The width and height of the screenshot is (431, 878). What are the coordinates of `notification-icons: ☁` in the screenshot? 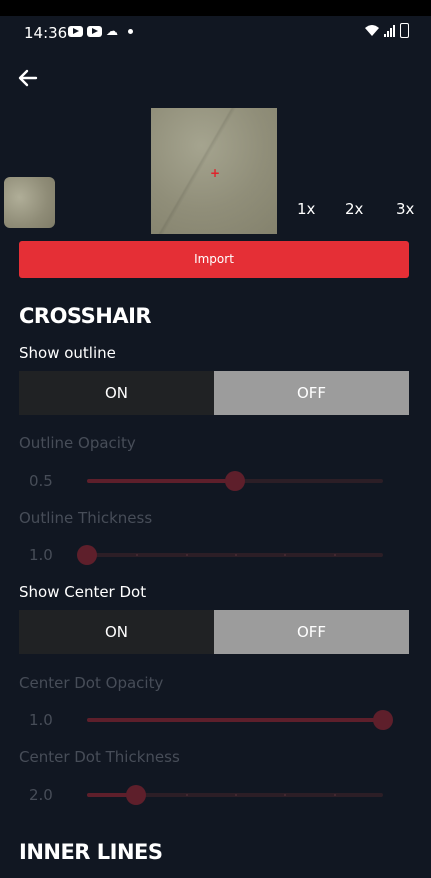 It's located at (100, 31).